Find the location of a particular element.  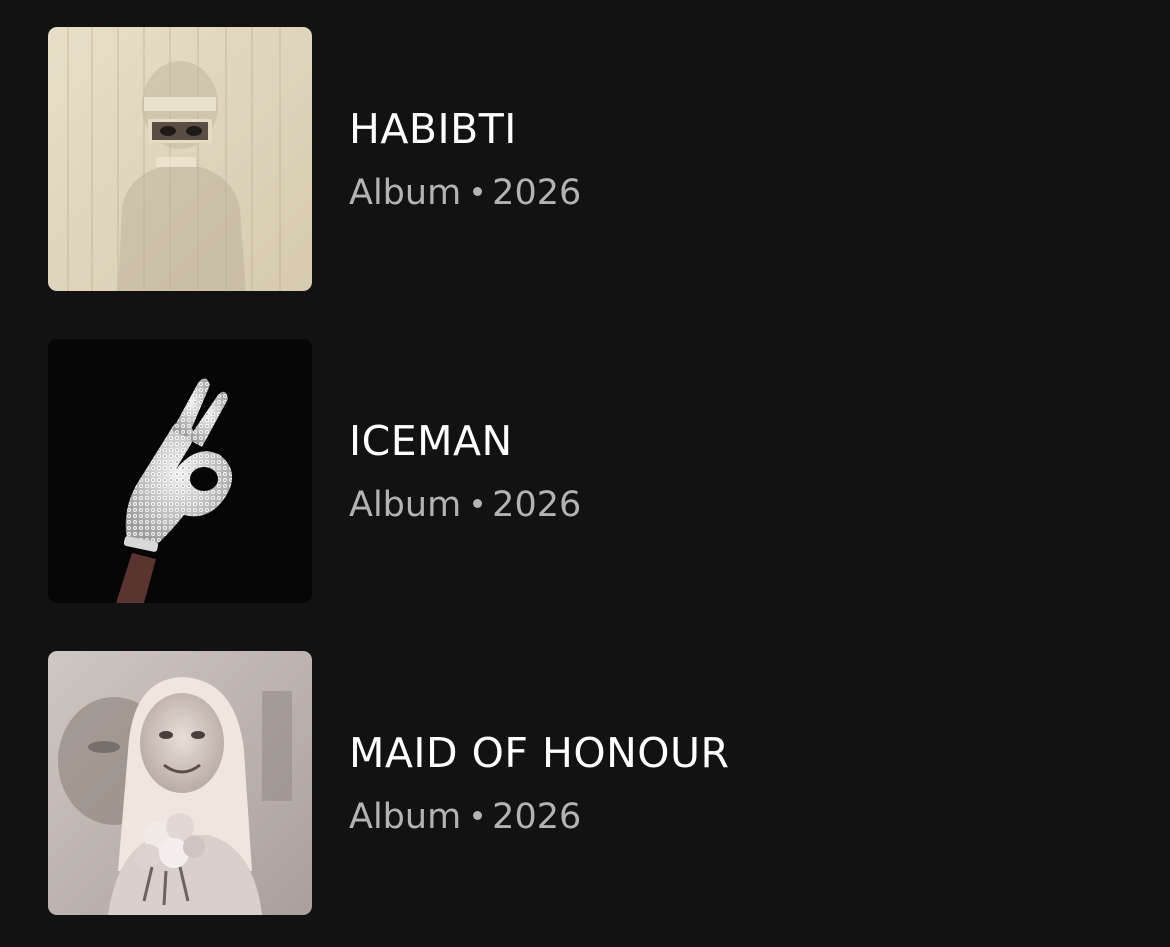

album-meta: ICEMAN Album 2026 is located at coordinates (465, 470).